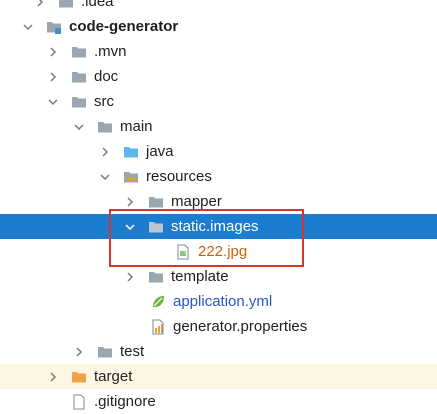 This screenshot has height=414, width=437. I want to click on tree-item-label: test, so click(132, 351).